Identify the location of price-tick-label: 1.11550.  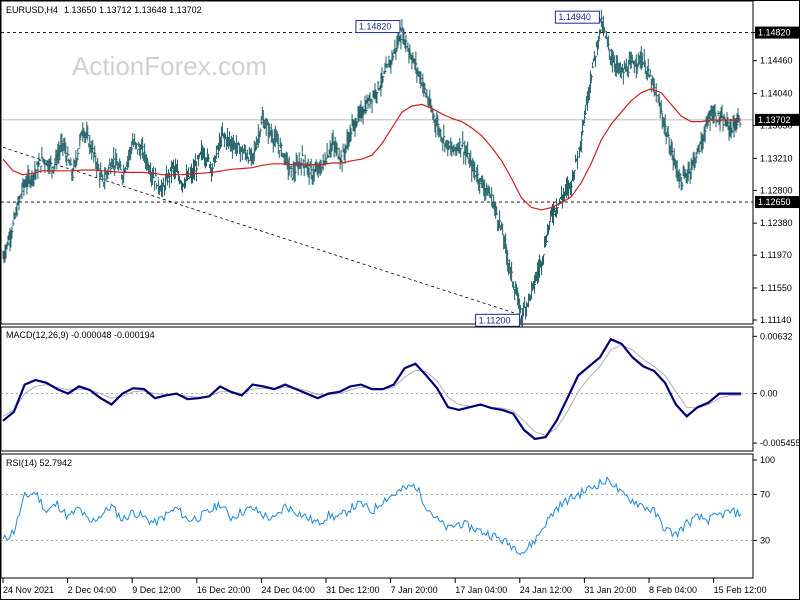
(776, 288).